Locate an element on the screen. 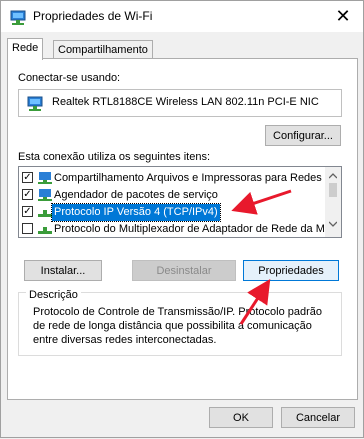 Image resolution: width=364 pixels, height=439 pixels. list-scrollbar is located at coordinates (333, 202).